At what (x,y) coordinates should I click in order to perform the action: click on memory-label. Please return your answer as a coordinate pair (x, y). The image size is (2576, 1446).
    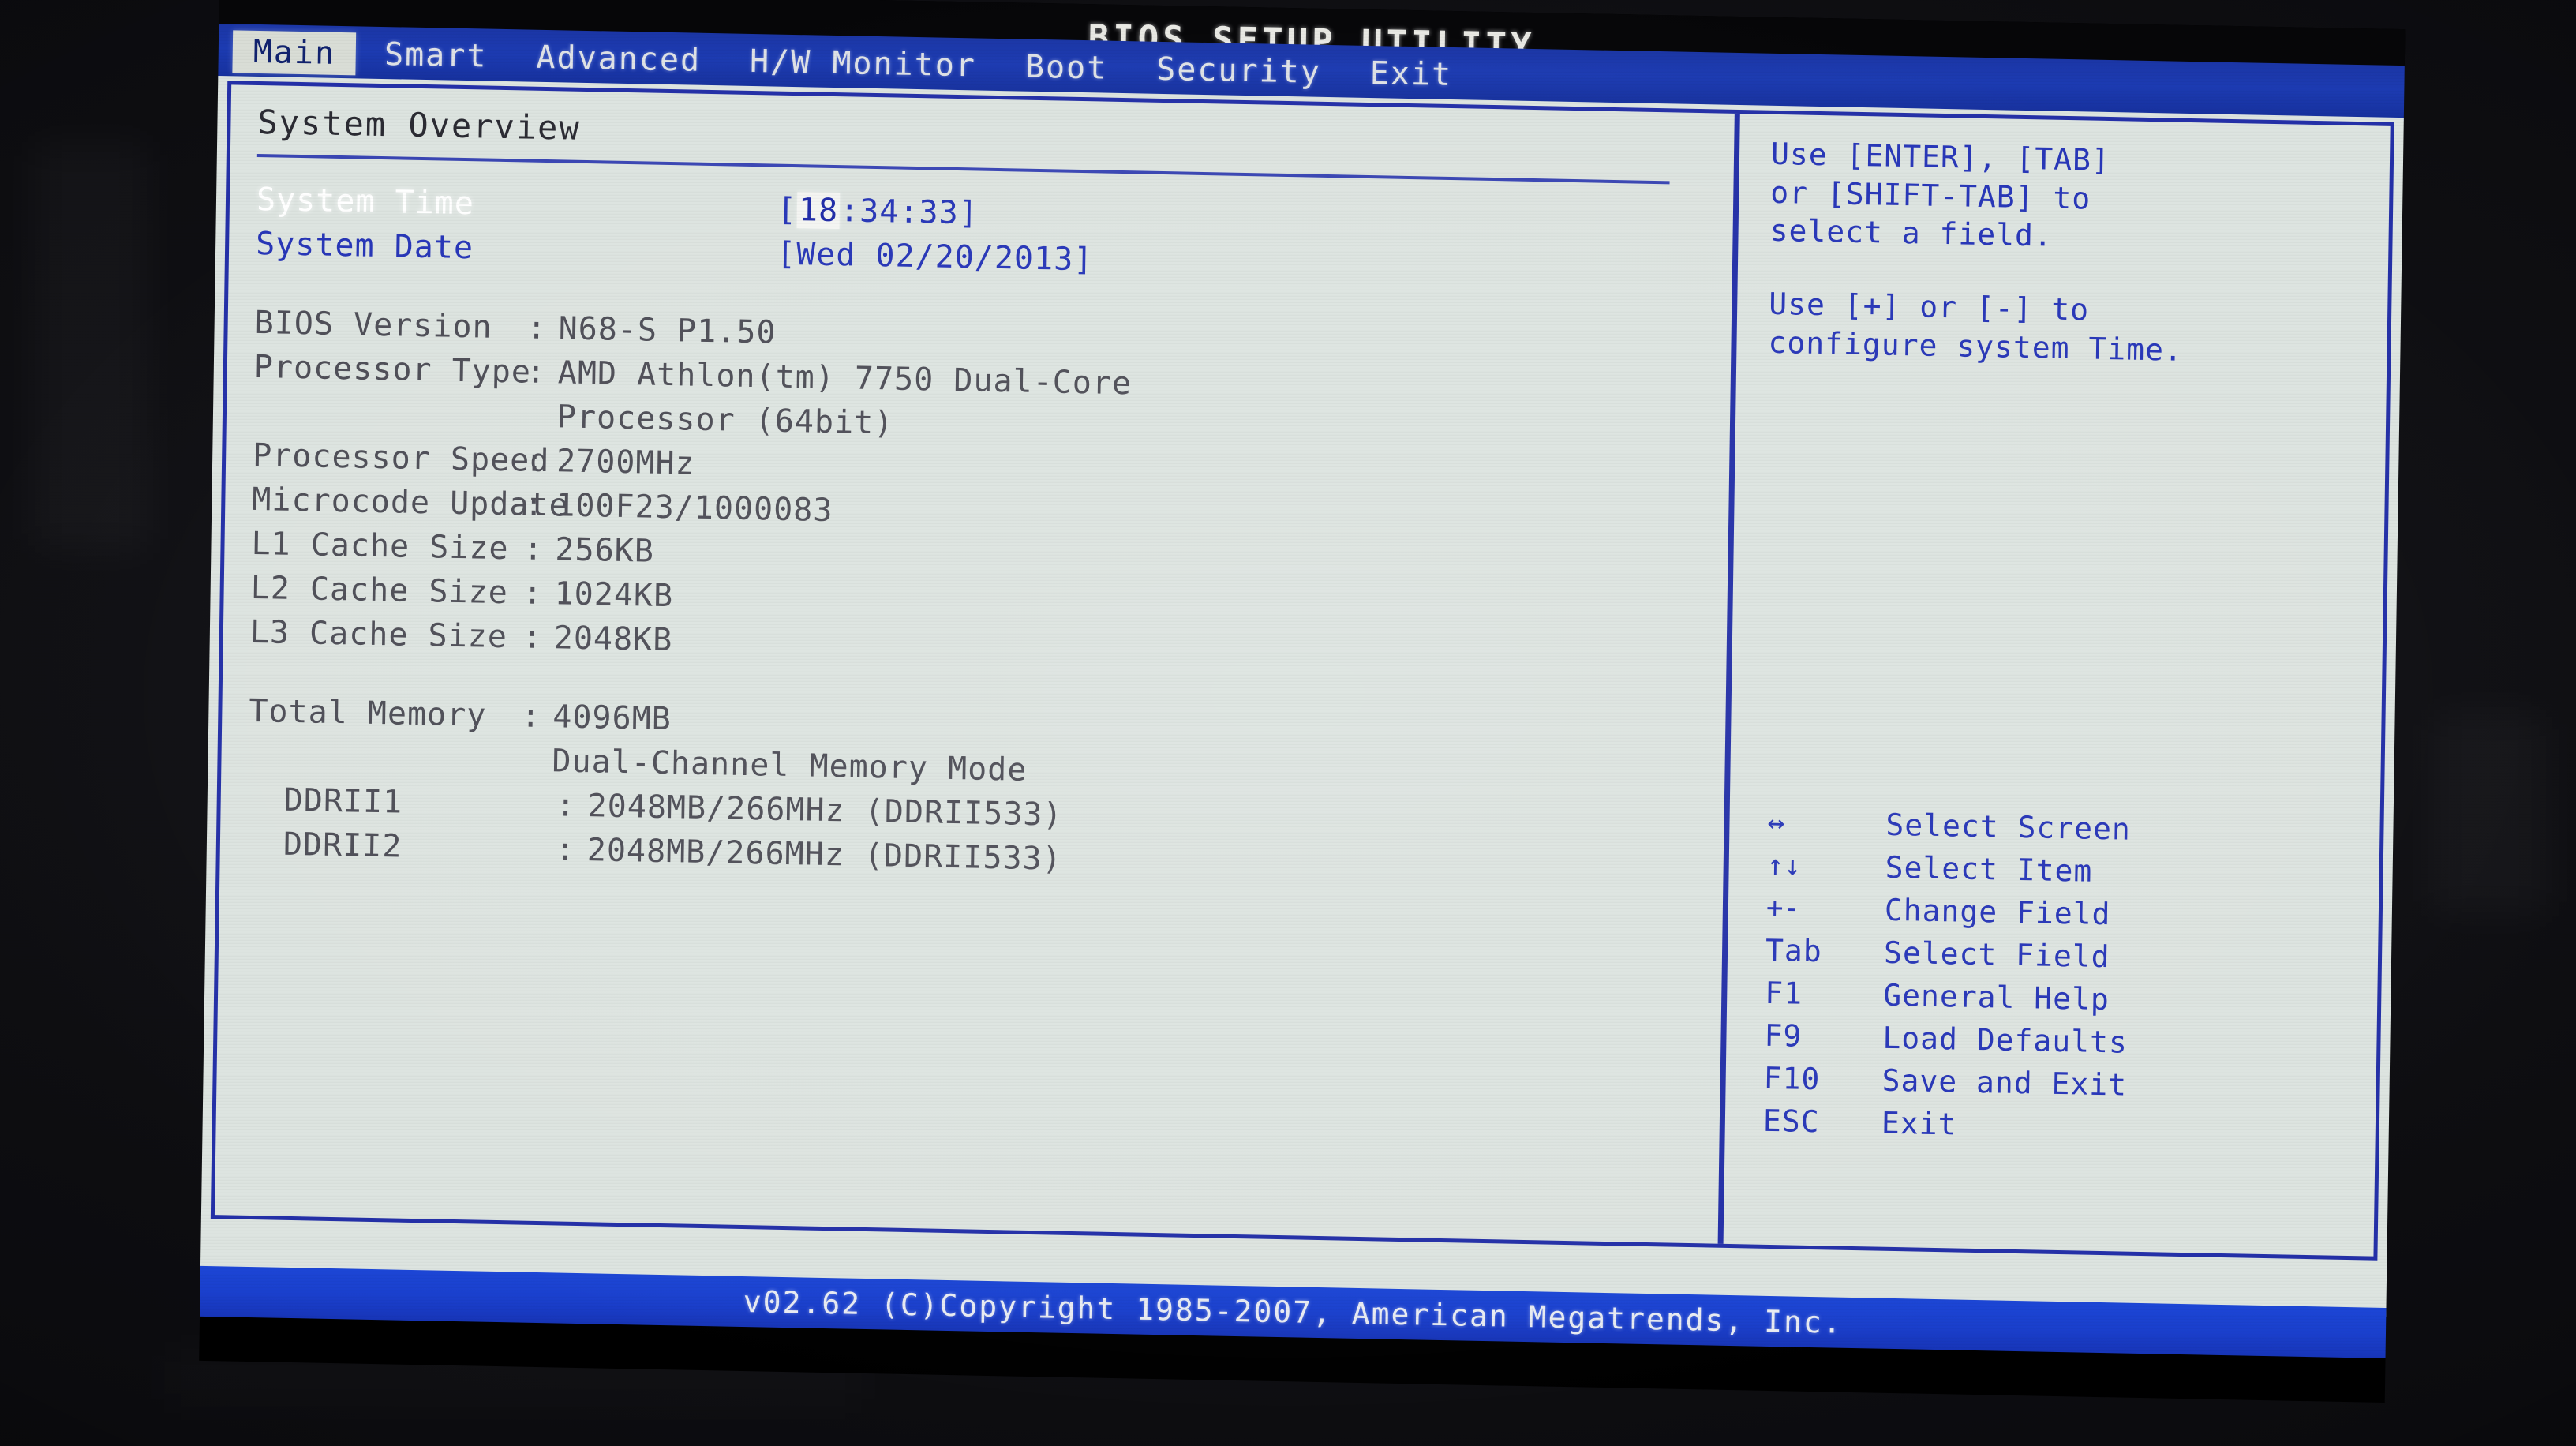
    Looking at the image, I should click on (385, 758).